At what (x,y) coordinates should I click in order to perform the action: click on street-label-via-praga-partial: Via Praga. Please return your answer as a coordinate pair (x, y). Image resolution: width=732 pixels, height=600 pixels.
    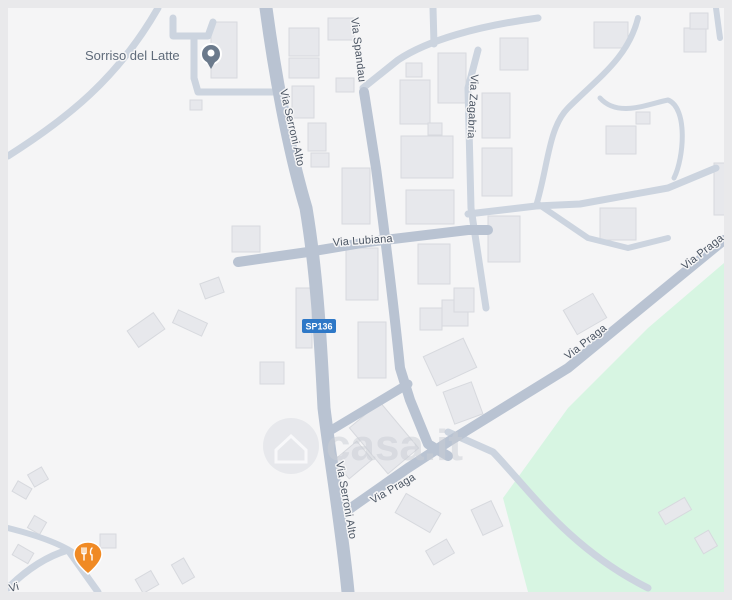
    Looking at the image, I should click on (701, 252).